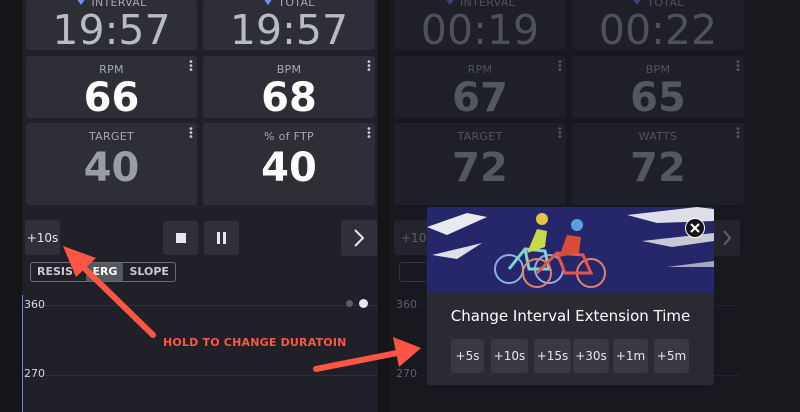 This screenshot has width=800, height=412. I want to click on total-tile: TOTAL 00:22, so click(658, 27).